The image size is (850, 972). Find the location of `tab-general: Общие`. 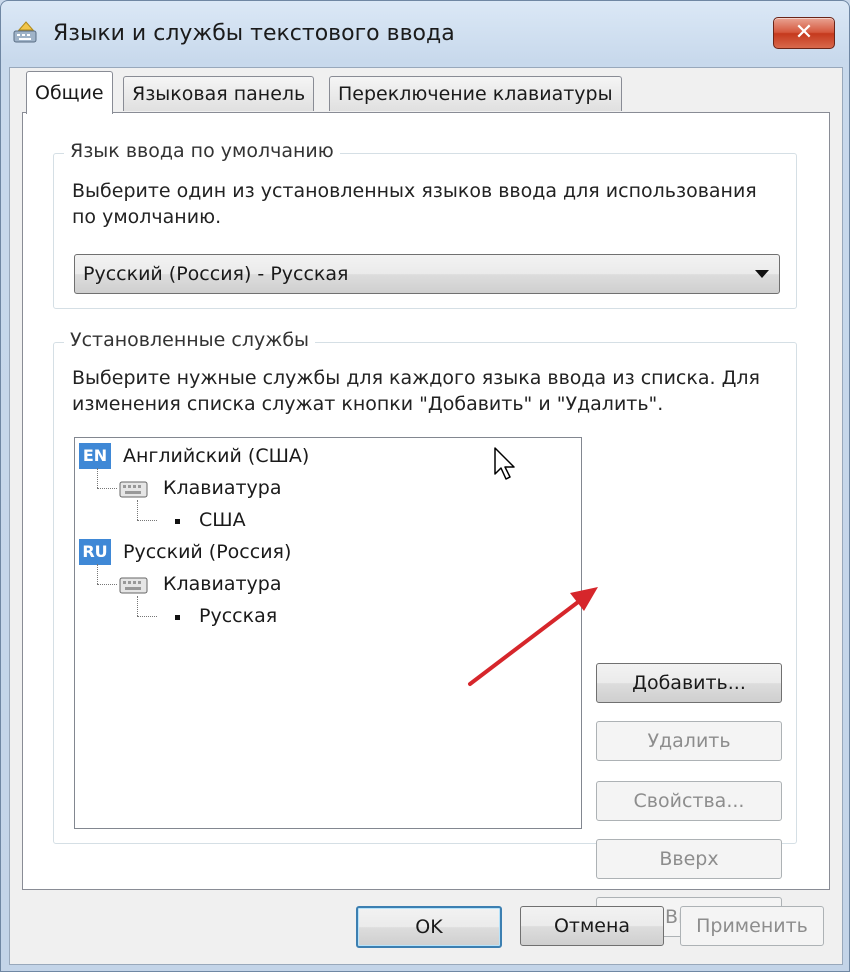

tab-general: Общие is located at coordinates (69, 92).